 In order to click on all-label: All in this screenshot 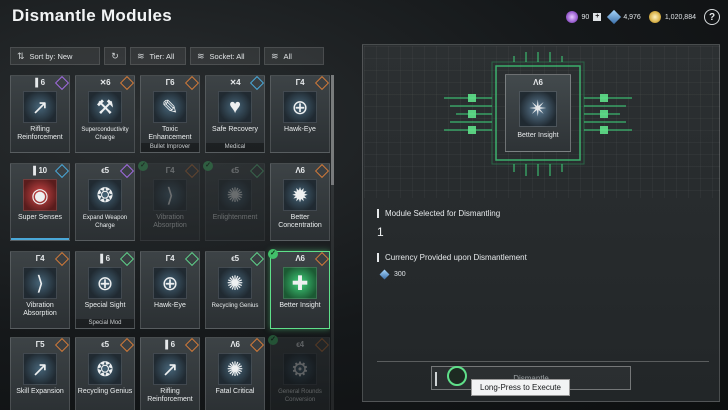, I will do `click(287, 56)`.